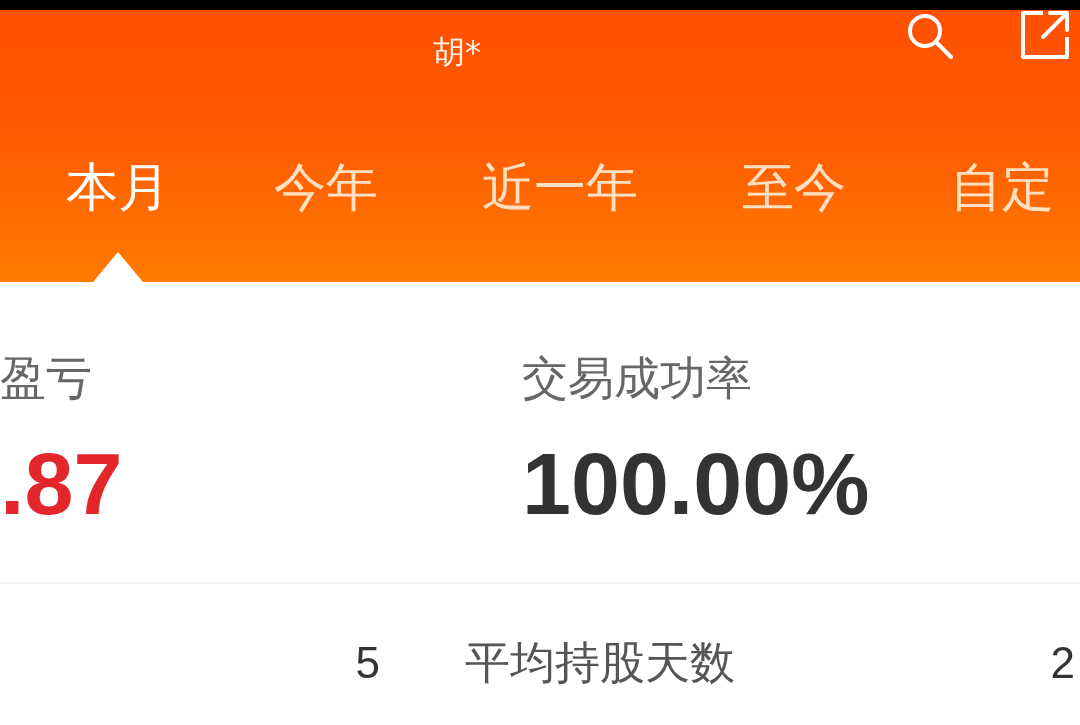 The width and height of the screenshot is (1080, 725). I want to click on metric-value: 100.00%, so click(696, 484).